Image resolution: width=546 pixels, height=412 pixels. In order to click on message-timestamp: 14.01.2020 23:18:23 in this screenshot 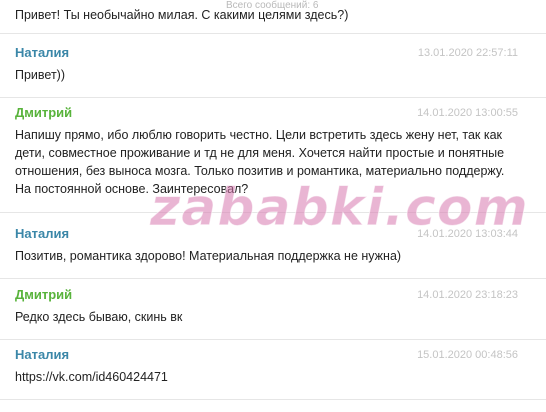, I will do `click(467, 295)`.